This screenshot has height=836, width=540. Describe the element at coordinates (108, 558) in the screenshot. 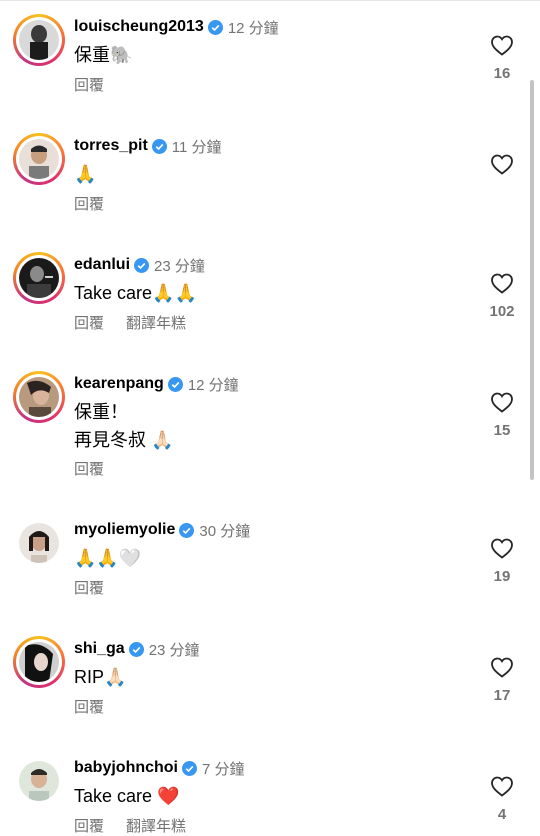

I see `comment-text: 🙏🙏🤍` at that location.